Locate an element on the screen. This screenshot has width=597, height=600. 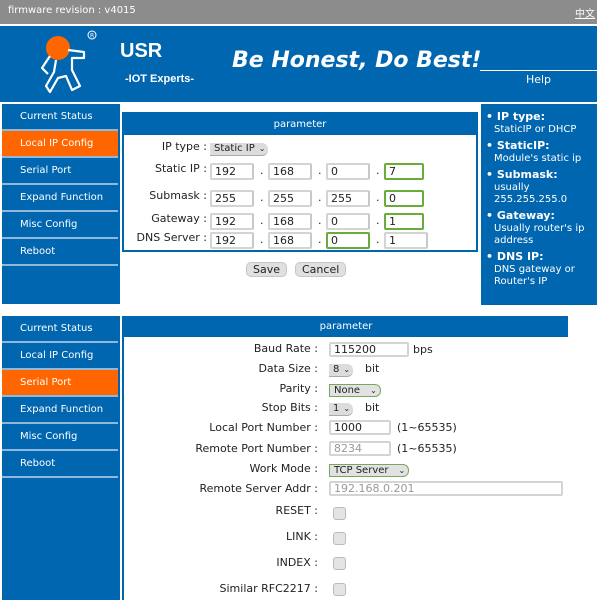
dns-octet-4: 1 is located at coordinates (406, 240).